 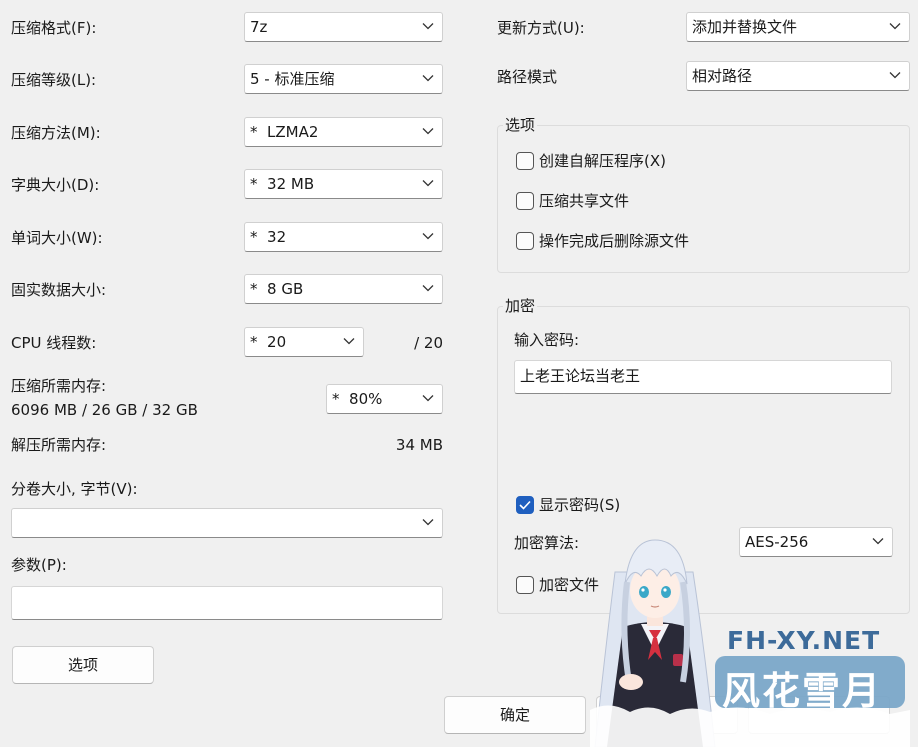 I want to click on threads-max: / 20, so click(x=428, y=343).